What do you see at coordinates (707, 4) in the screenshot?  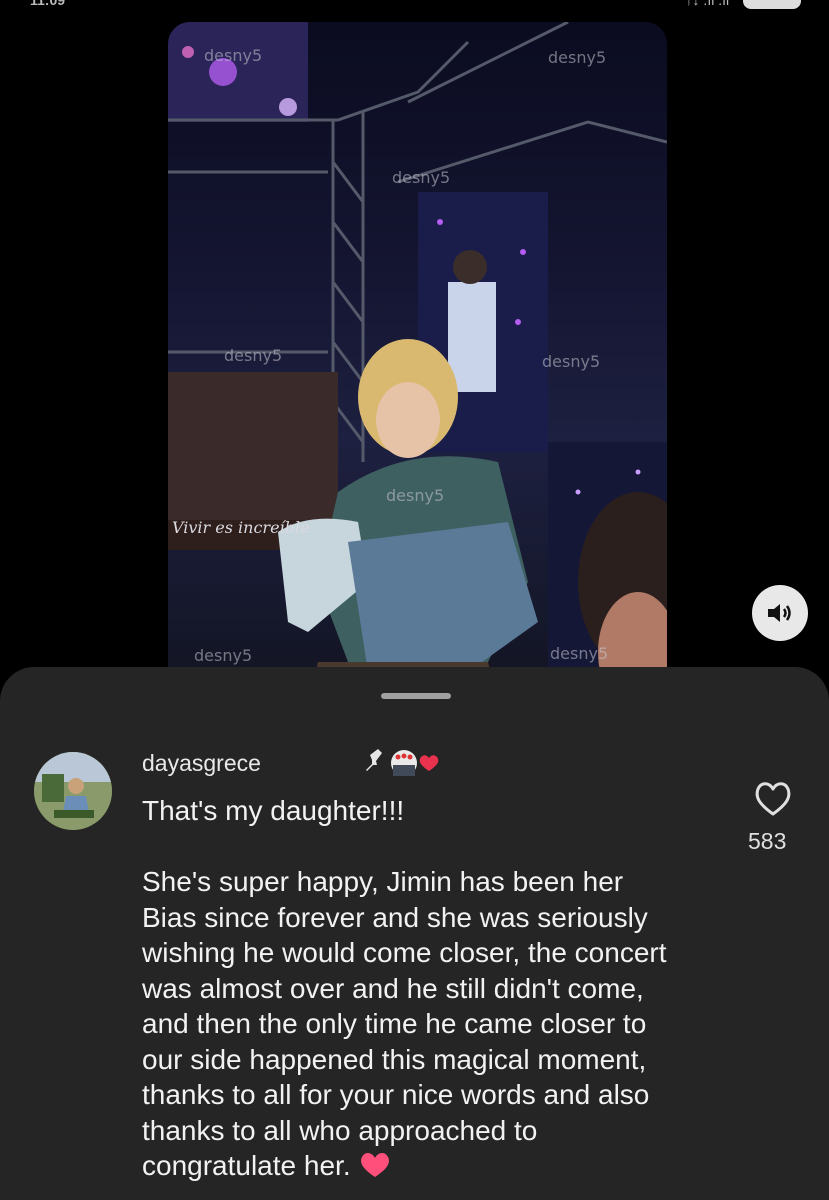 I see `signal-icon: ↑↓ .ıl .ıl` at bounding box center [707, 4].